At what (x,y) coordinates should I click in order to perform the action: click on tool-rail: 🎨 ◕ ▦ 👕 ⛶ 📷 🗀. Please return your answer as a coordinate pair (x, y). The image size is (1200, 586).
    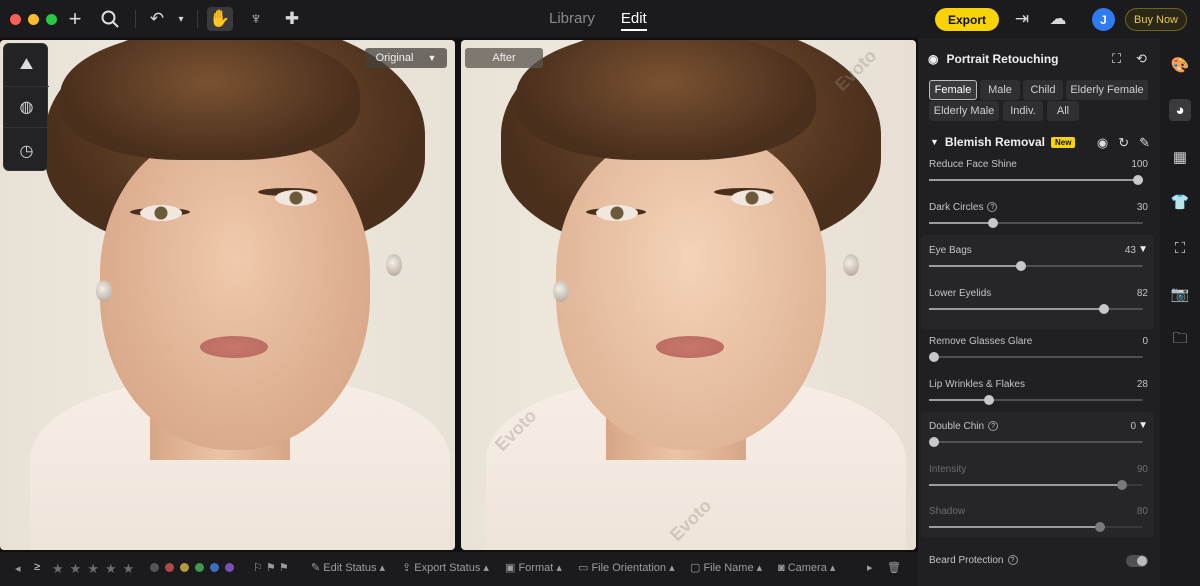
    Looking at the image, I should click on (1180, 312).